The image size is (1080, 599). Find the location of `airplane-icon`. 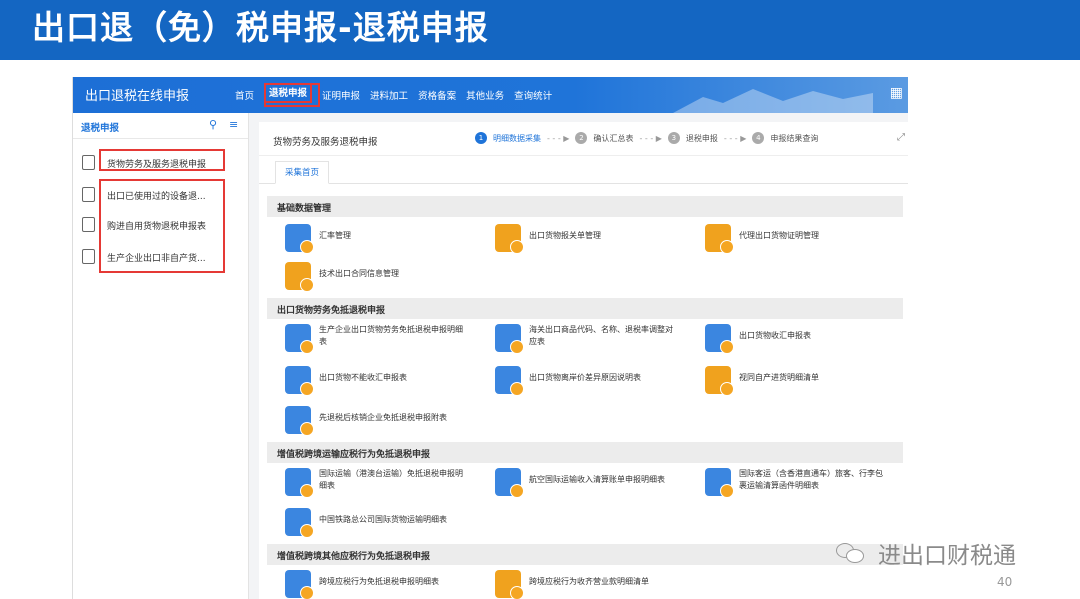

airplane-icon is located at coordinates (509, 483).